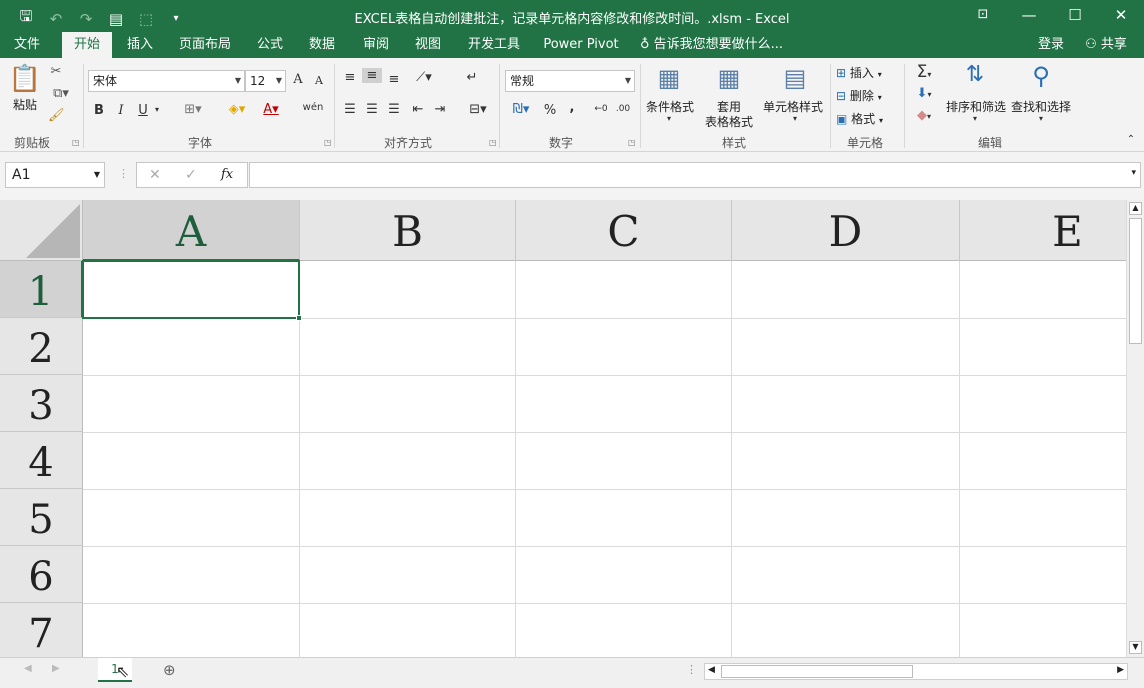  What do you see at coordinates (298, 79) in the screenshot?
I see `increase-font-icon: A` at bounding box center [298, 79].